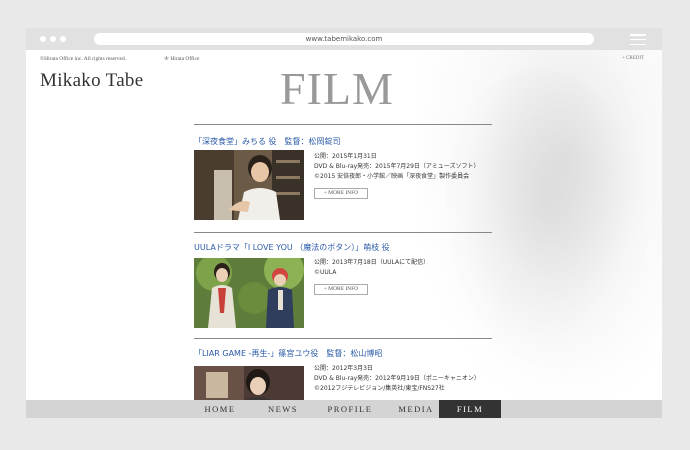  What do you see at coordinates (185, 59) in the screenshot?
I see `office-logo-text: Hirata Office` at bounding box center [185, 59].